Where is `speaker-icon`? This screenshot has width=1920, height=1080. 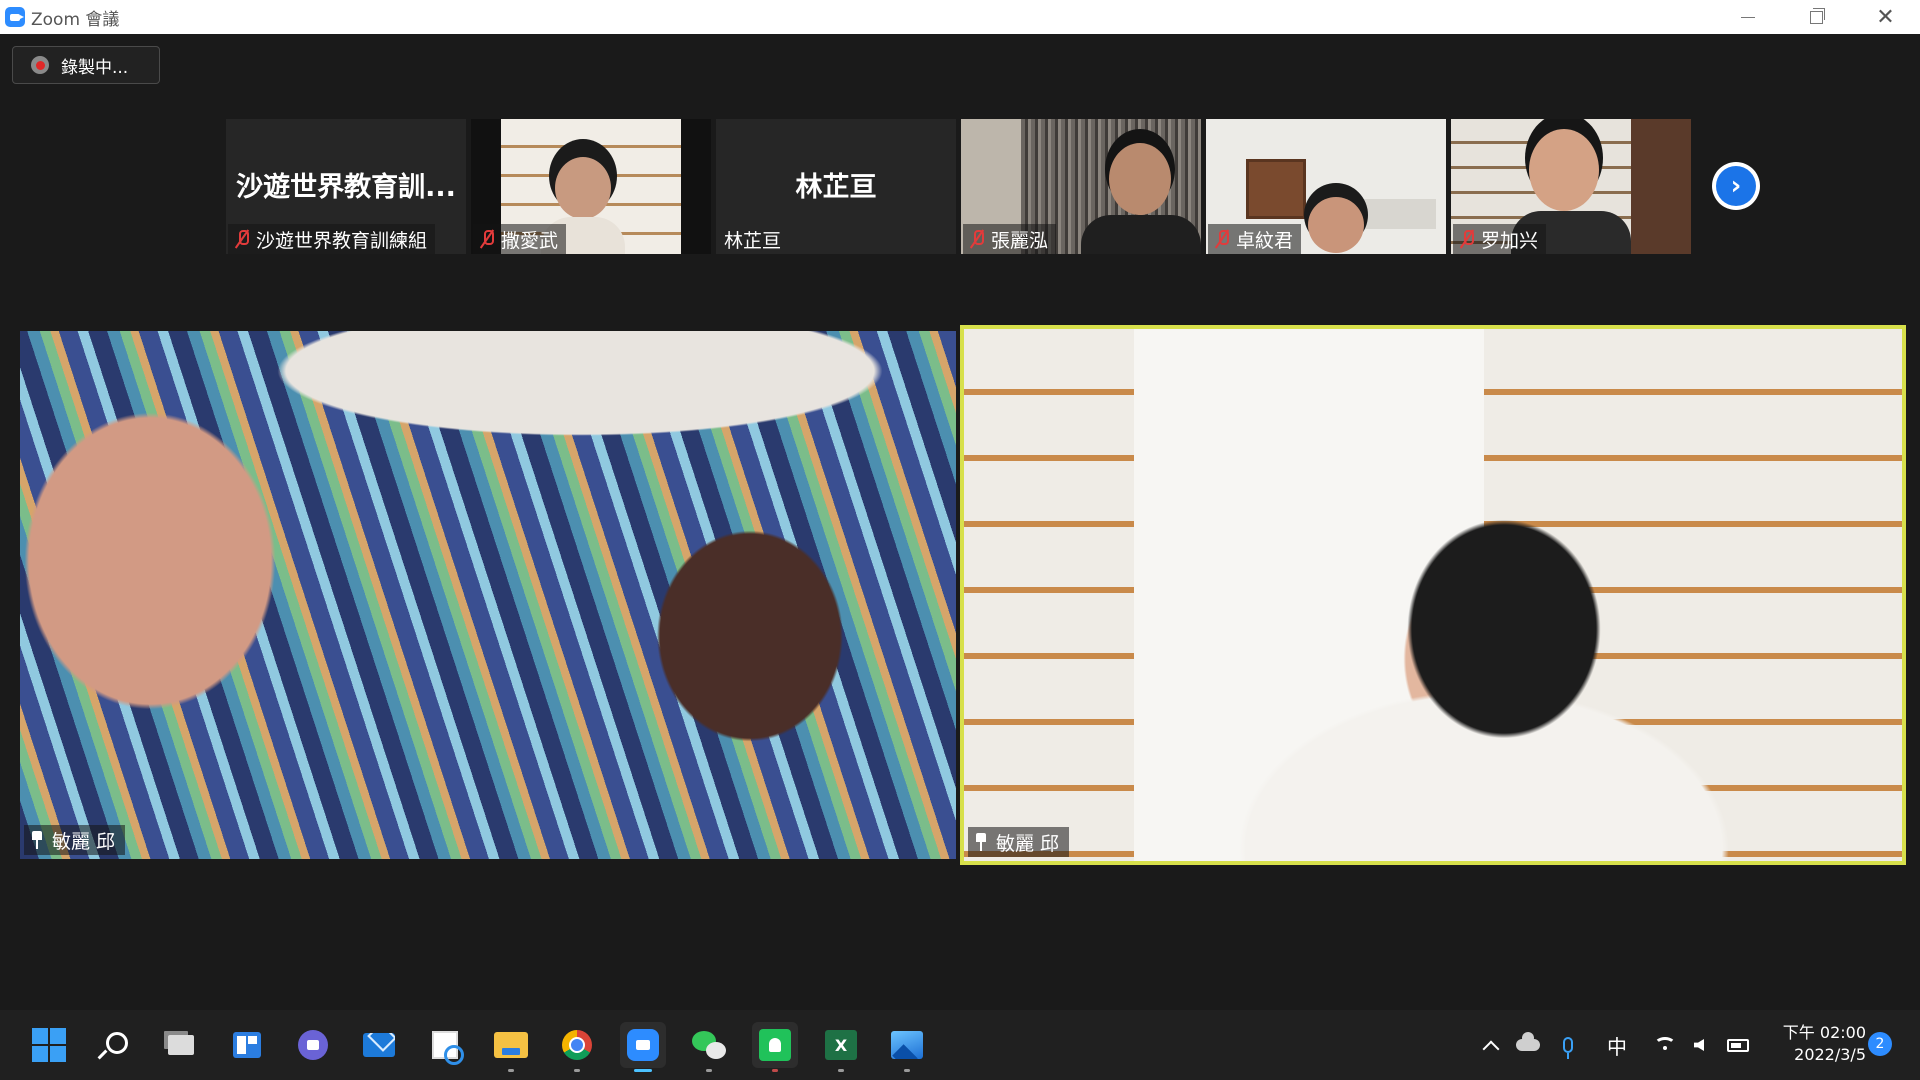 speaker-icon is located at coordinates (1699, 1045).